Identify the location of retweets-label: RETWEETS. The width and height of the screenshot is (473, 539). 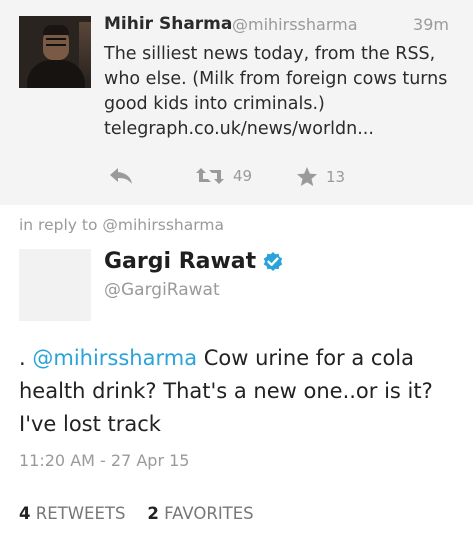
(80, 513).